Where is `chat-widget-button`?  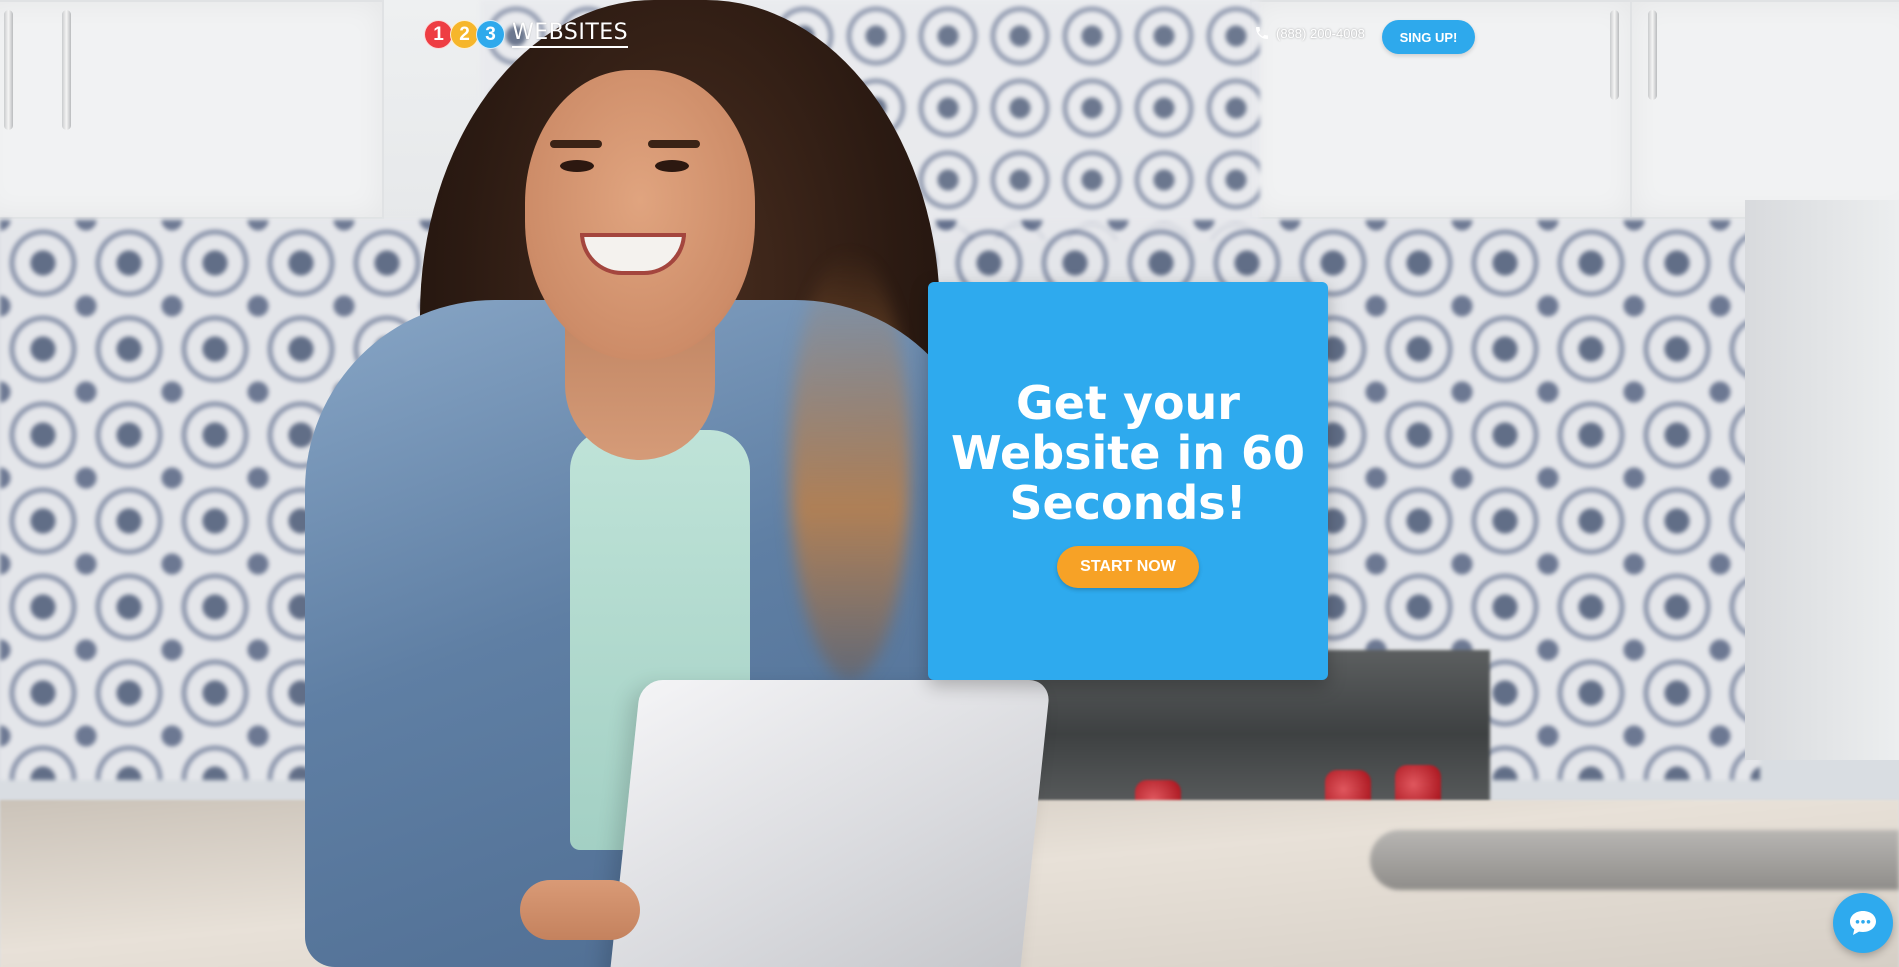
chat-widget-button is located at coordinates (1863, 923).